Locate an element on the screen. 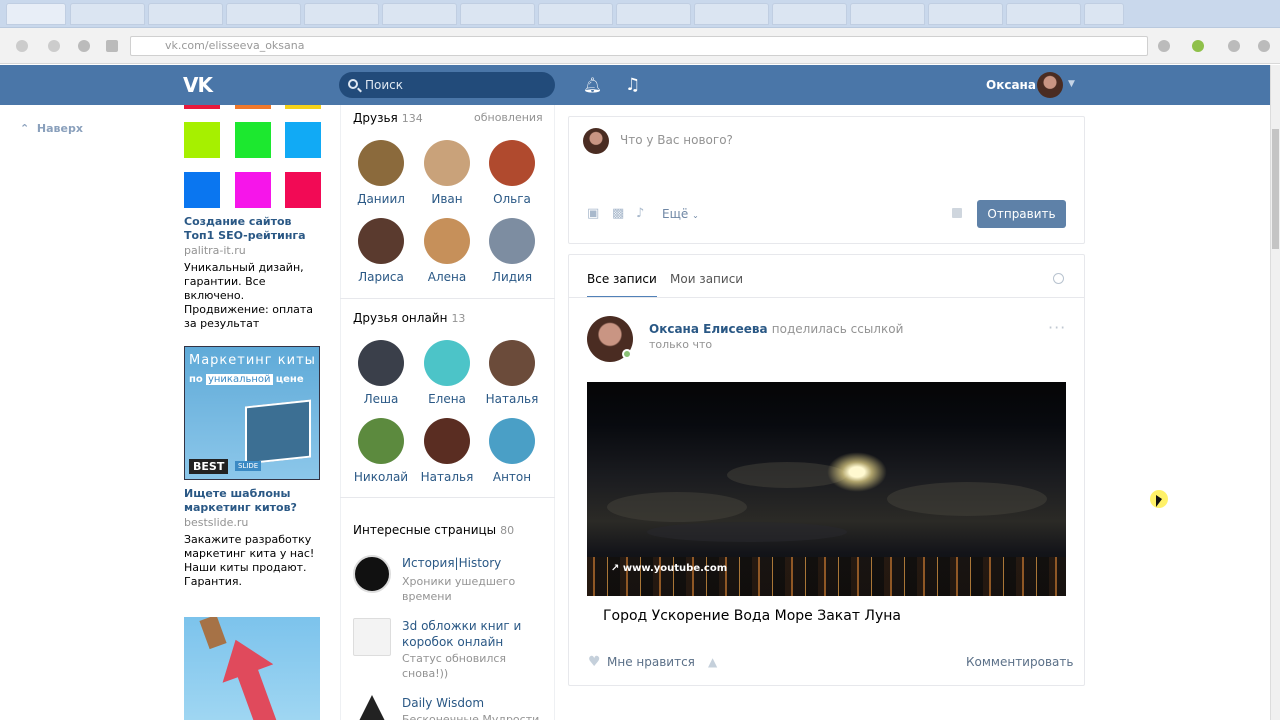  video-player: ↗ www.youtube.com is located at coordinates (826, 489).